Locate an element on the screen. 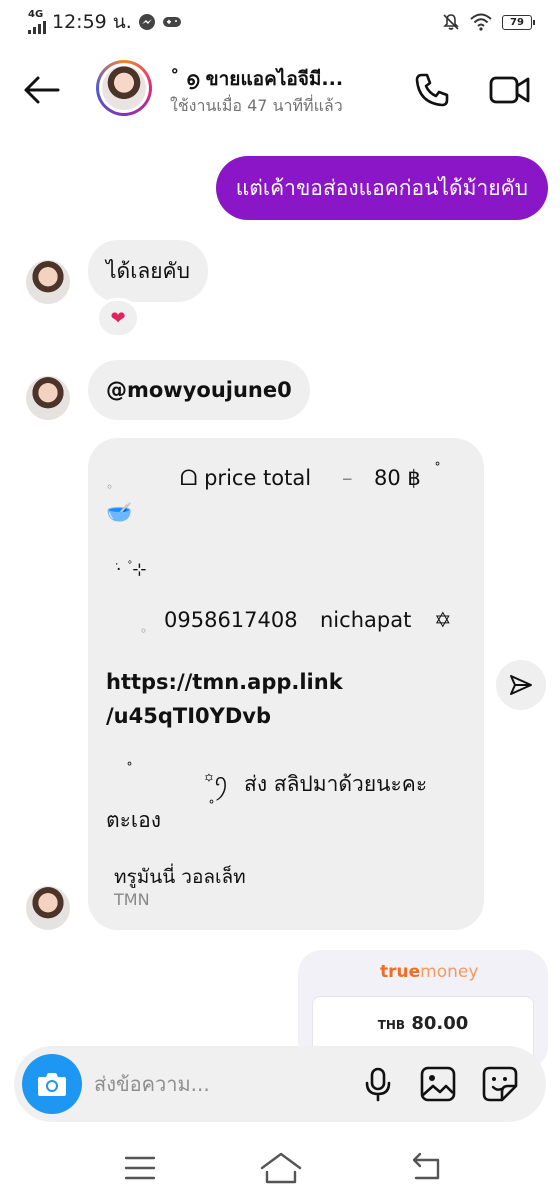 The image size is (560, 1200). account-holder: nichapat is located at coordinates (366, 620).